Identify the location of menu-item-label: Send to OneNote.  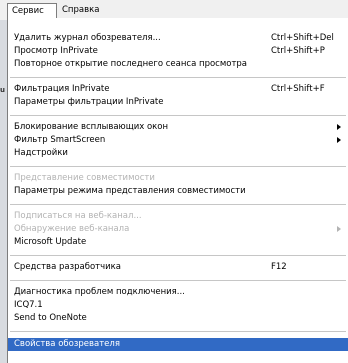
(50, 318).